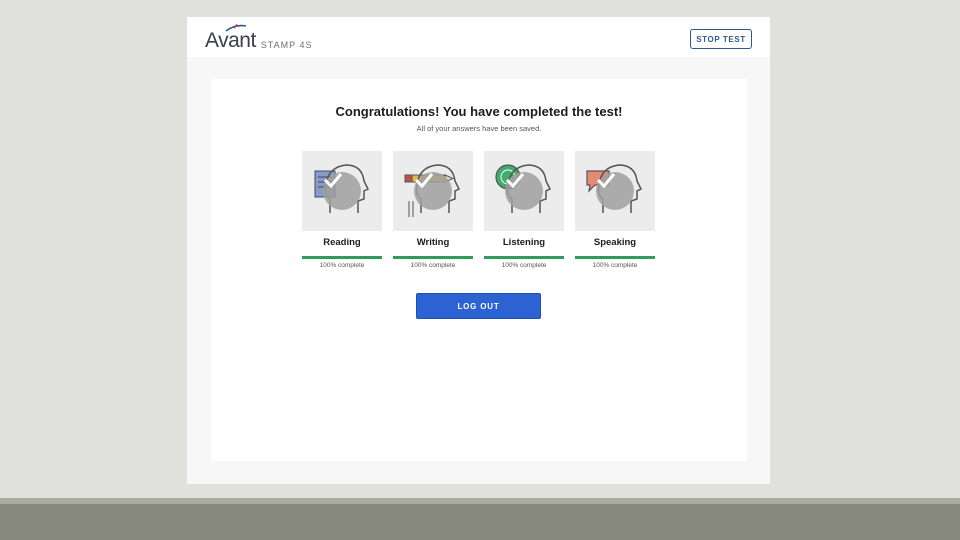 The width and height of the screenshot is (960, 540). What do you see at coordinates (480, 519) in the screenshot?
I see `slide-footer-band` at bounding box center [480, 519].